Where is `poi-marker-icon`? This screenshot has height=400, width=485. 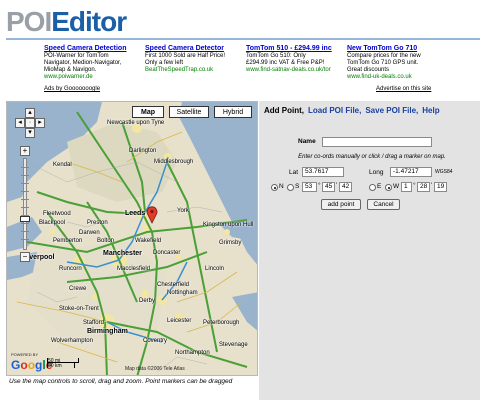
poi-marker-icon is located at coordinates (152, 215).